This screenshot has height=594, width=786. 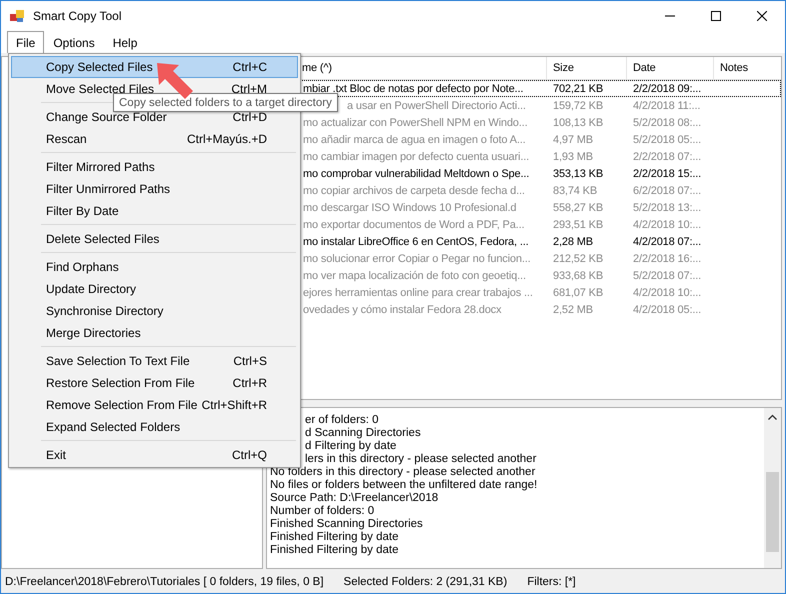 I want to click on column-header: Size, so click(x=587, y=68).